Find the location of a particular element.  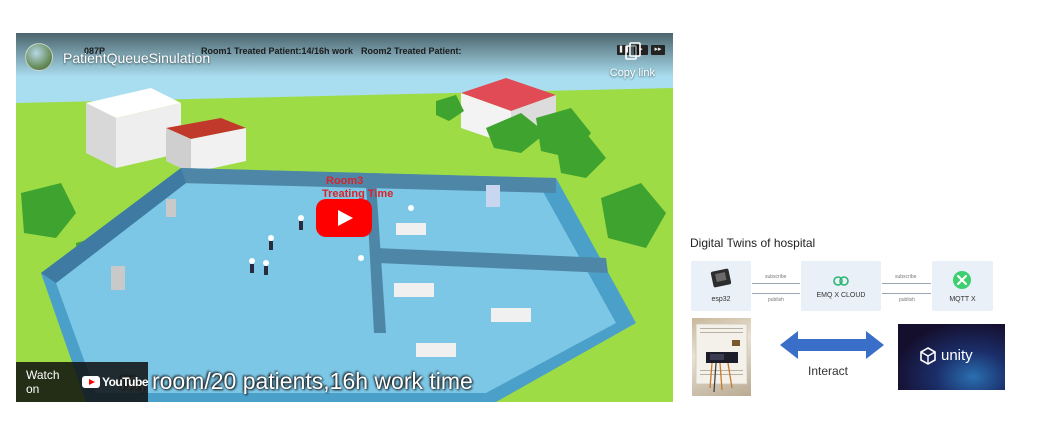

youtube-label: YouTube is located at coordinates (125, 382).